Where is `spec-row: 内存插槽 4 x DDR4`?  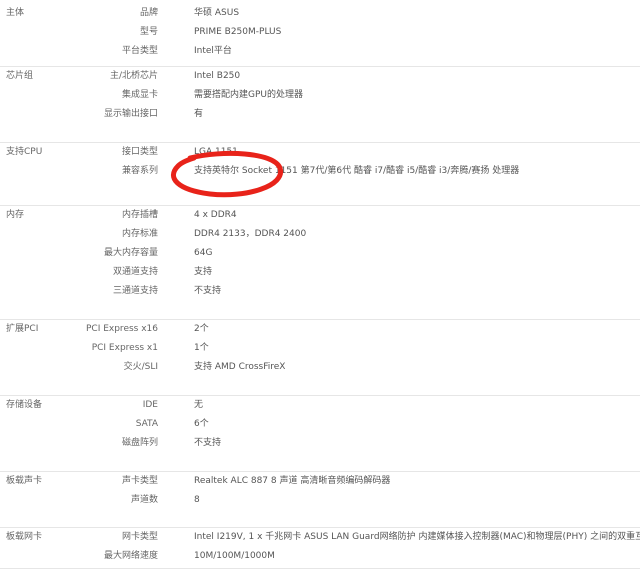
spec-row: 内存插槽 4 x DDR4 is located at coordinates (320, 215).